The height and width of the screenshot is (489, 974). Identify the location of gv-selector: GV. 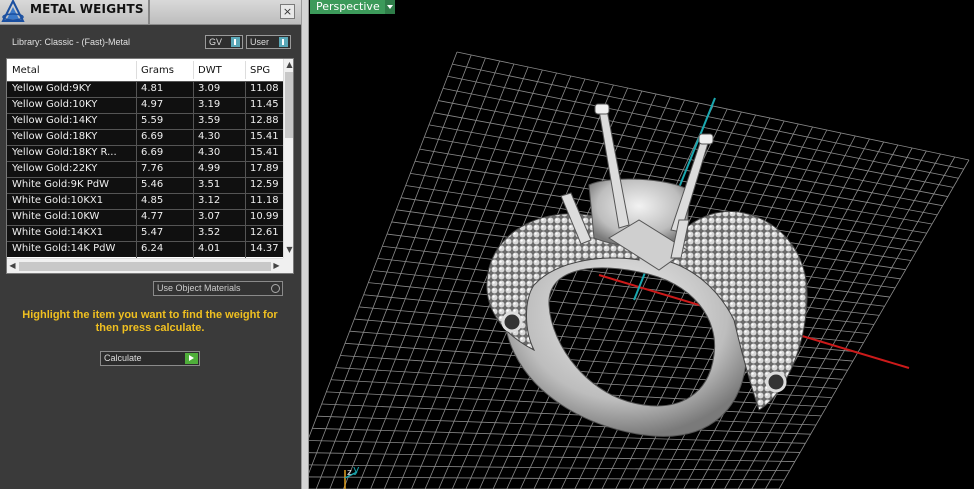
(224, 42).